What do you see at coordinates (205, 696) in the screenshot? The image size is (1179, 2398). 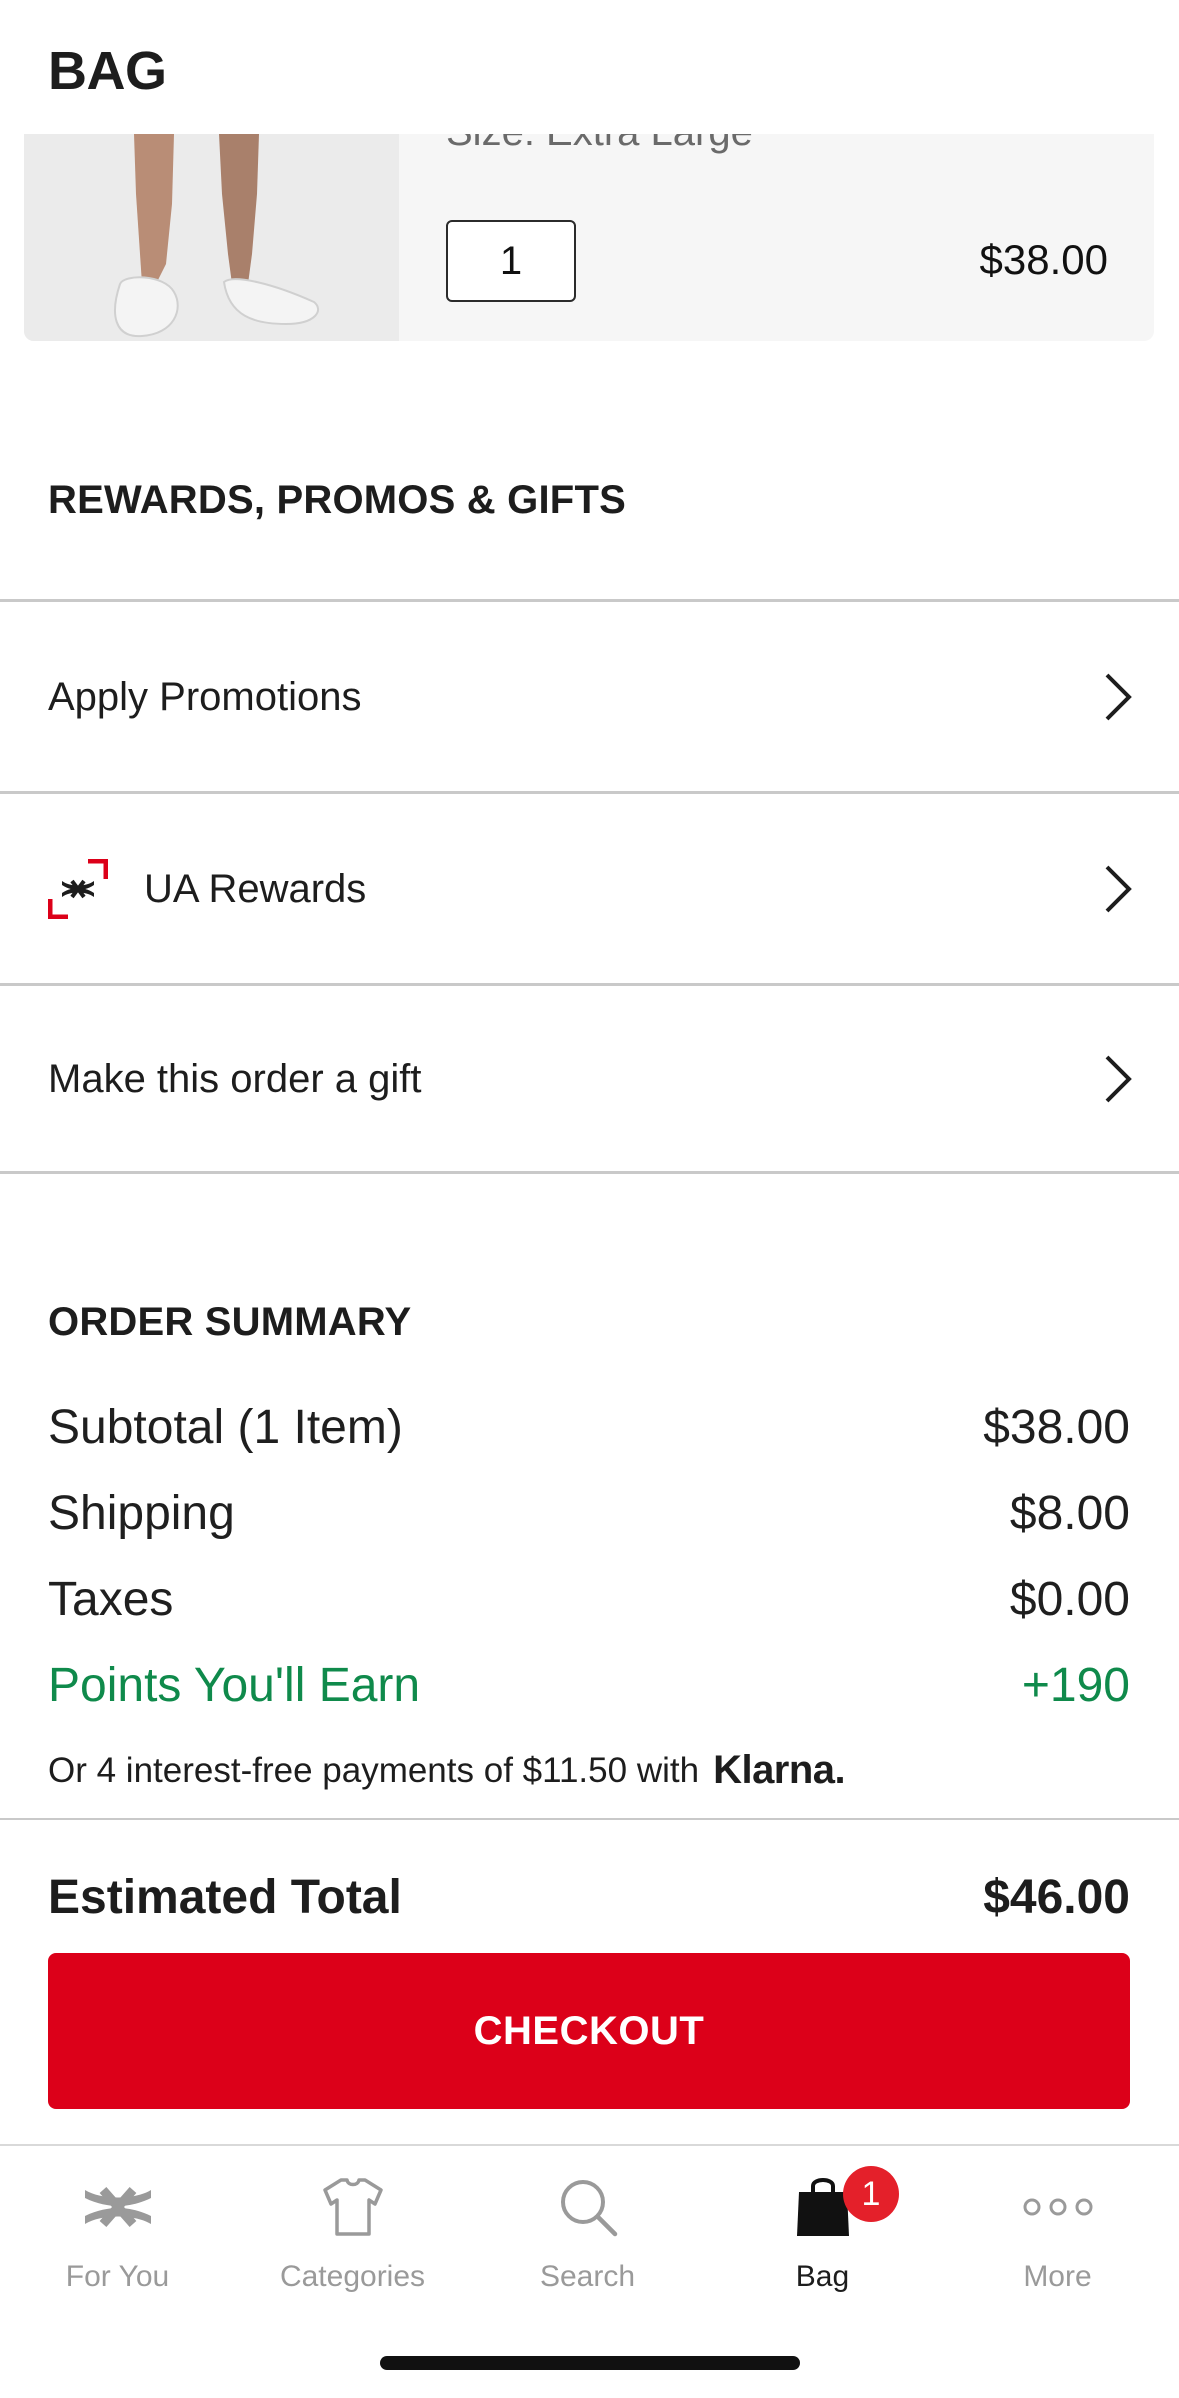 I see `apply-promotions-label: Apply Promotions` at bounding box center [205, 696].